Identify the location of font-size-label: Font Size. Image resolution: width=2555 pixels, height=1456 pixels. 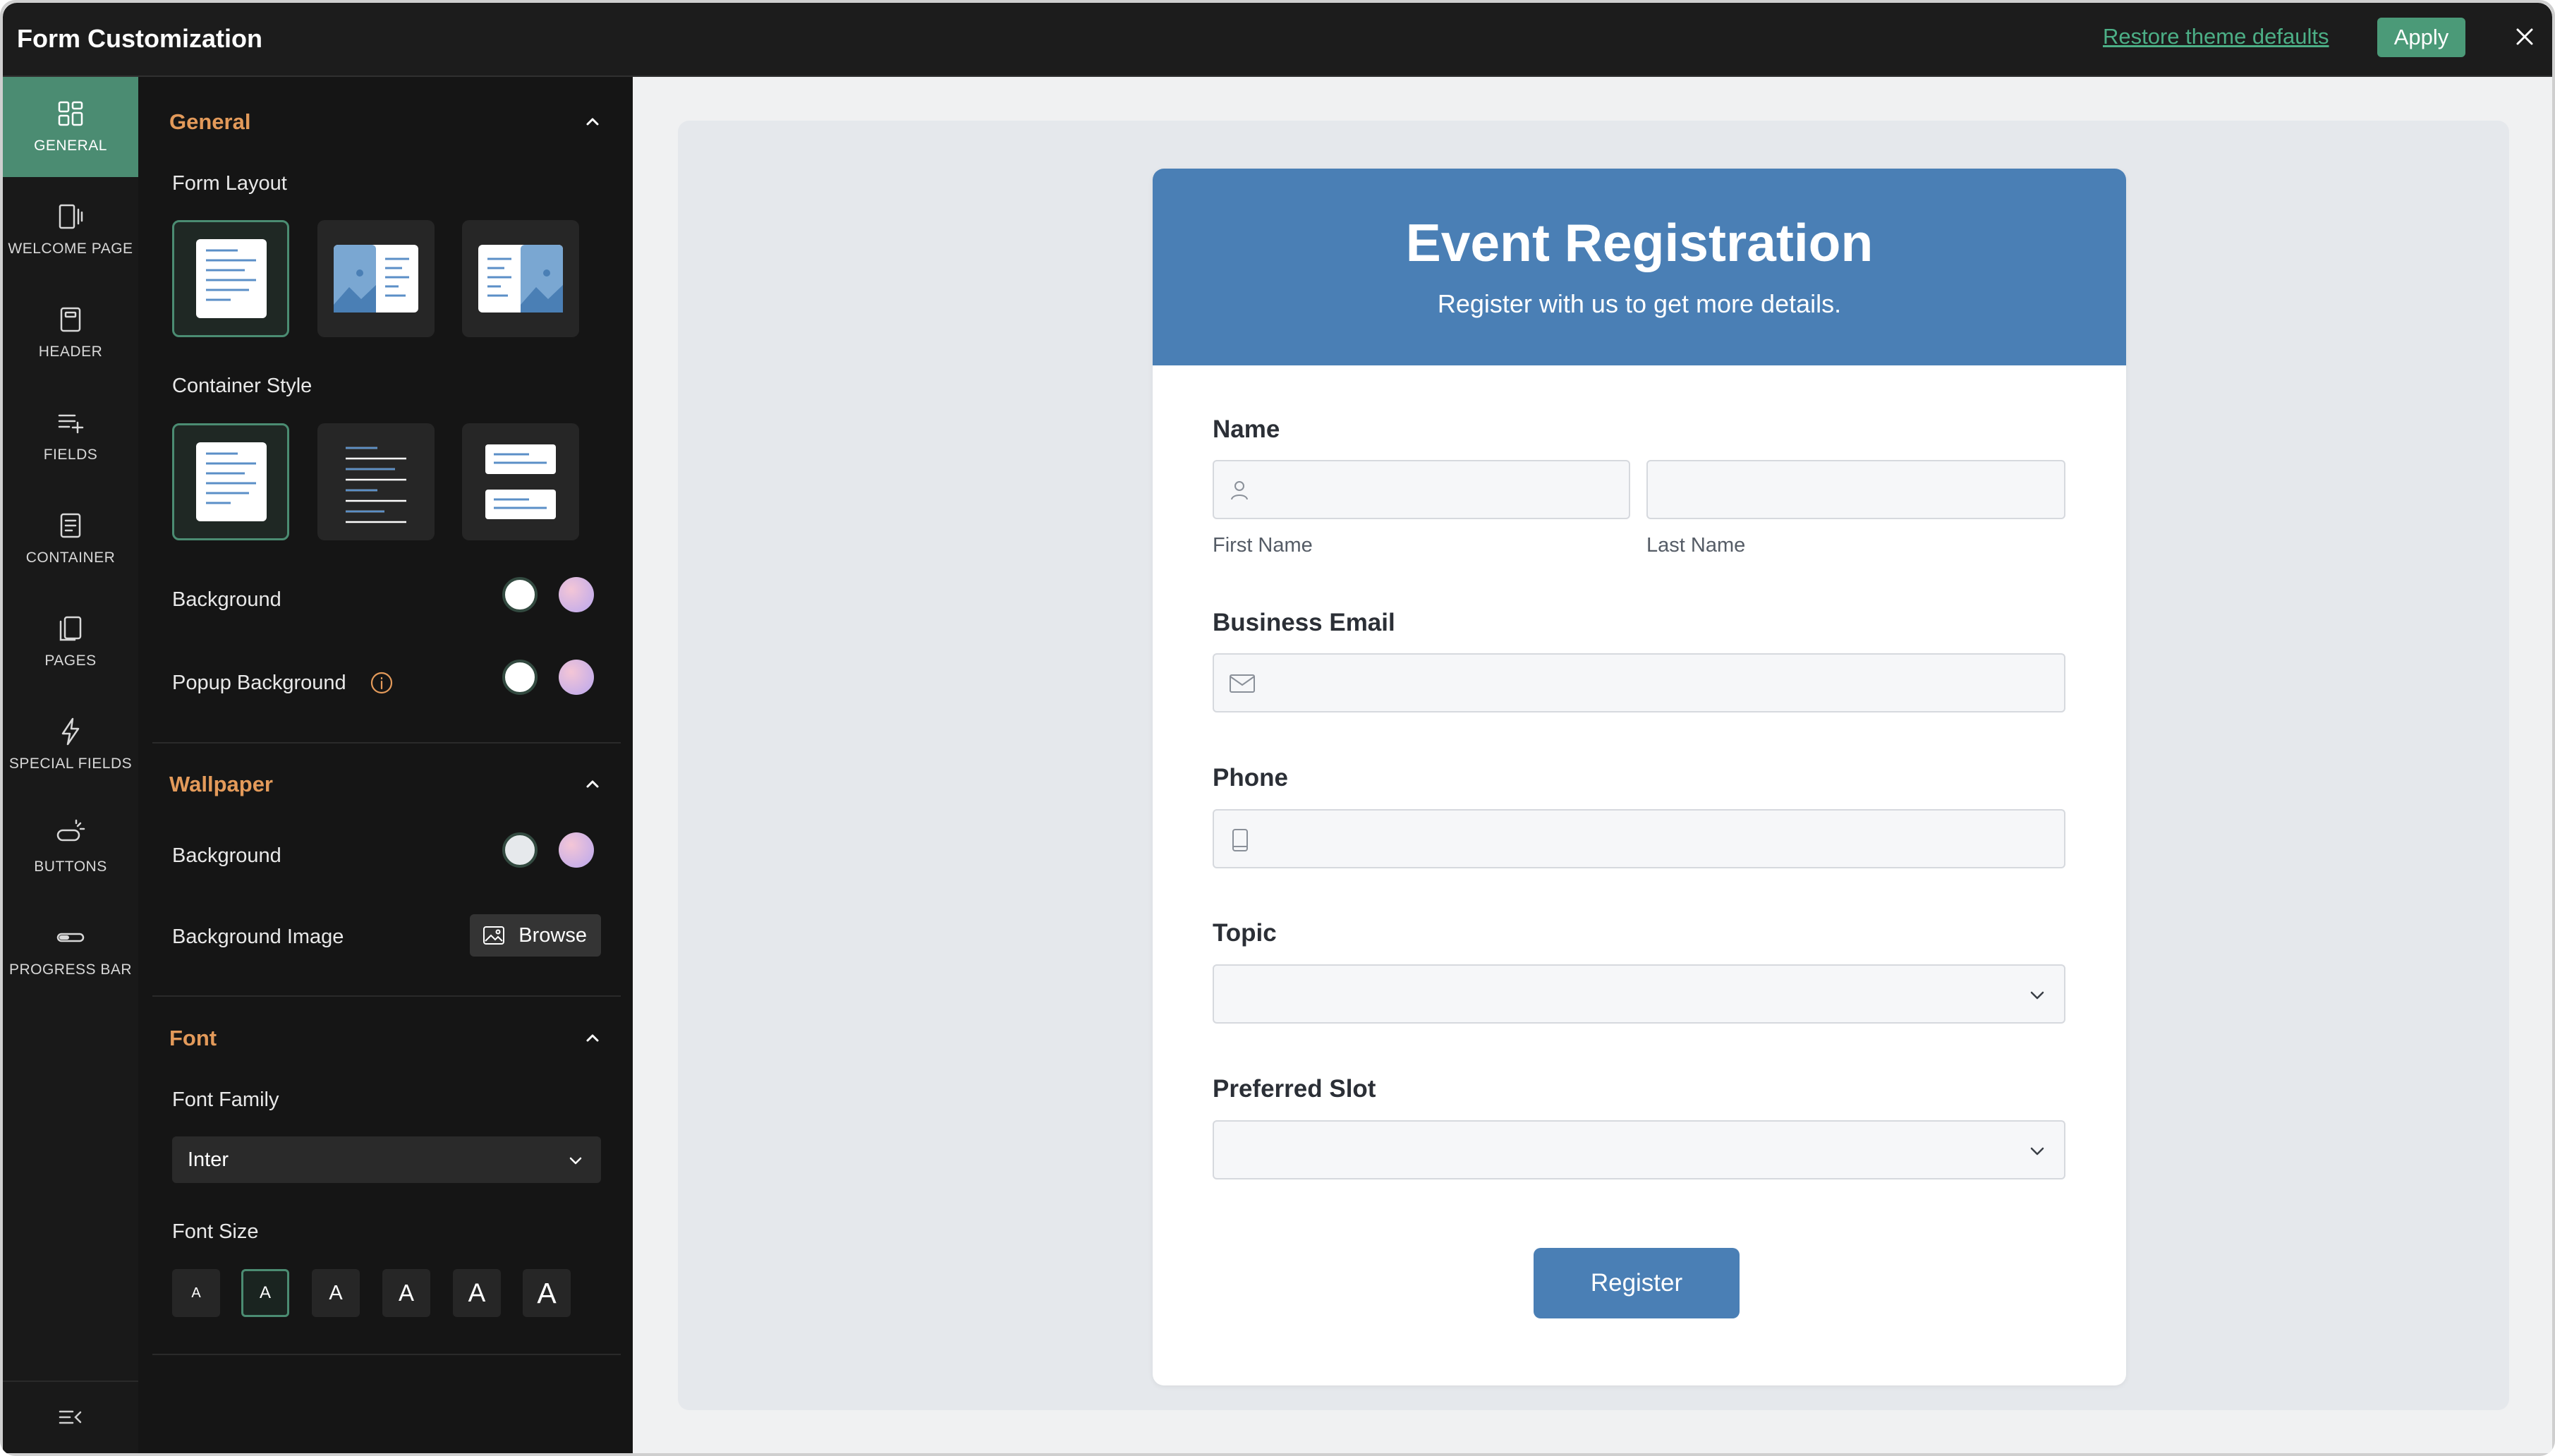
(215, 1232).